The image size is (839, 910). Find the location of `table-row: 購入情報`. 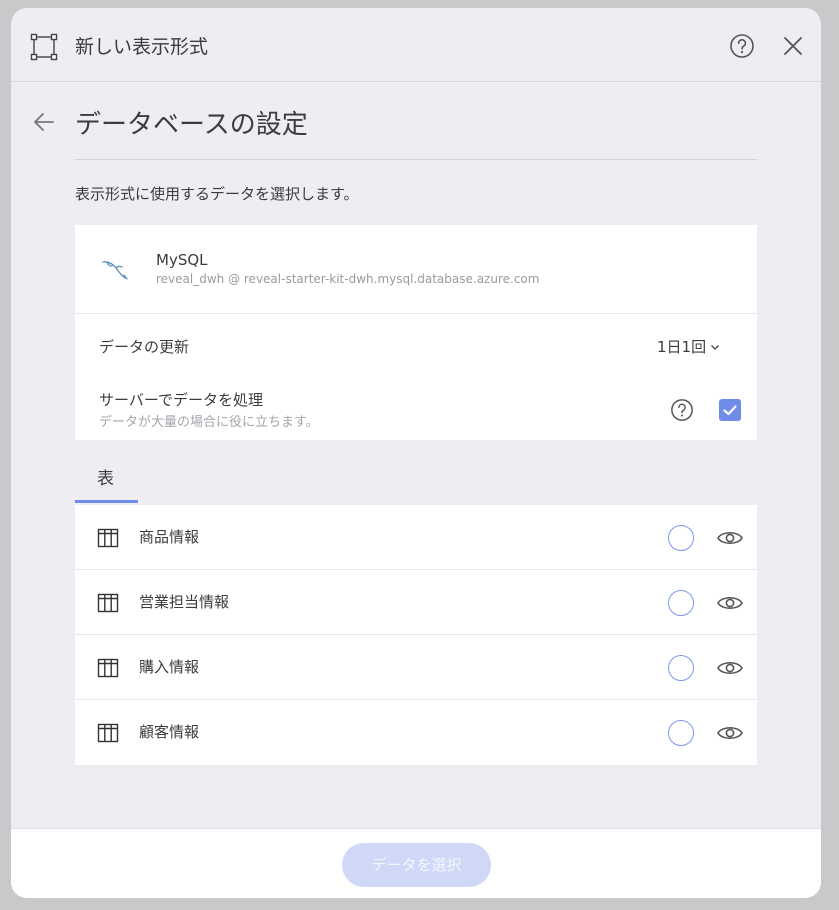

table-row: 購入情報 is located at coordinates (416, 667).